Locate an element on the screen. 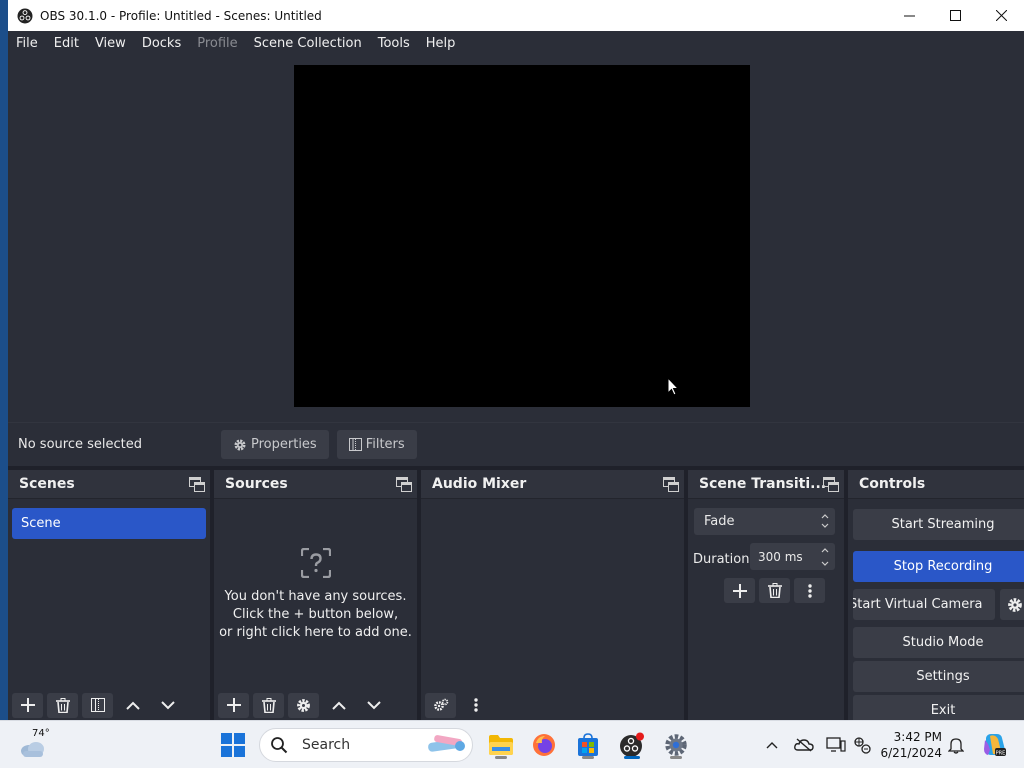 Image resolution: width=1024 pixels, height=768 pixels. active-app-indicator is located at coordinates (632, 757).